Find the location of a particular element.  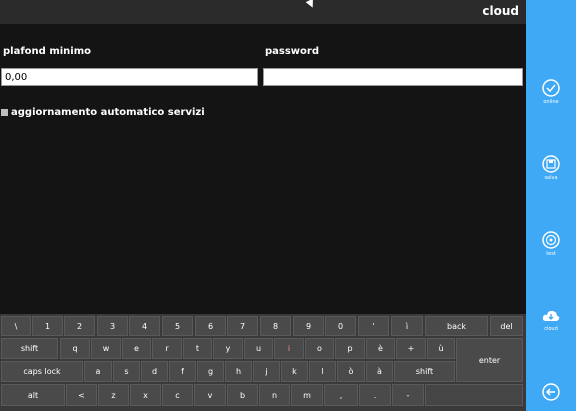

page-title: cloud is located at coordinates (500, 11).